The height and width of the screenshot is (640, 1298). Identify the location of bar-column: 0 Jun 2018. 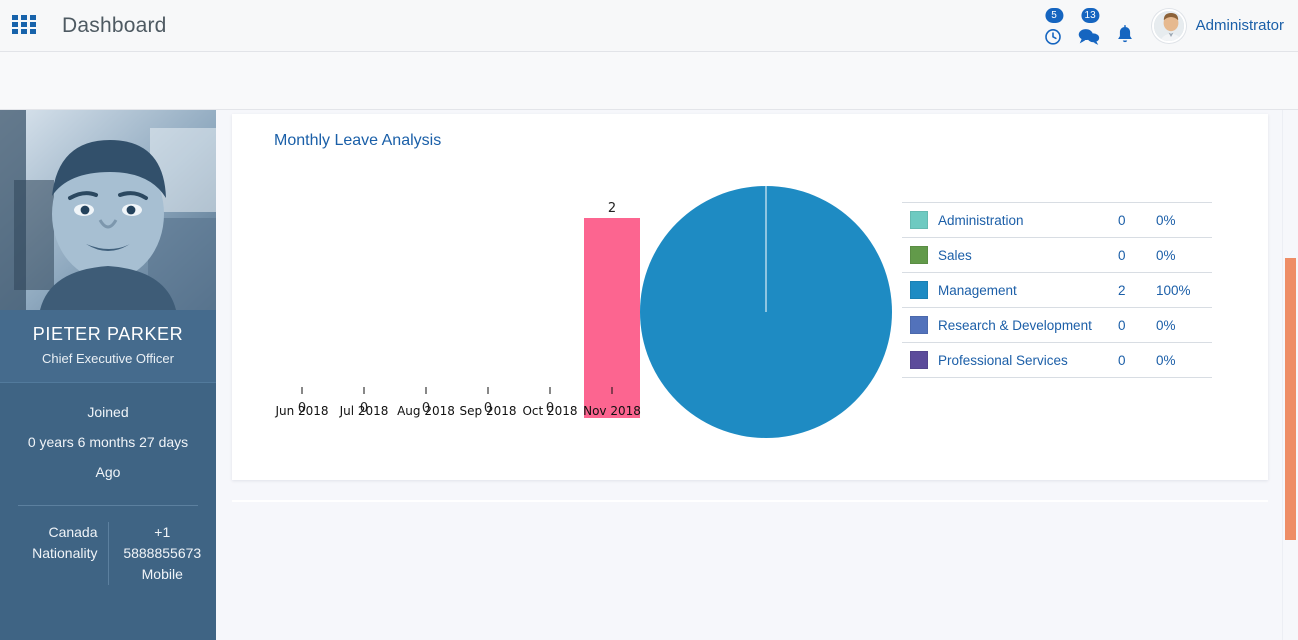
(302, 402).